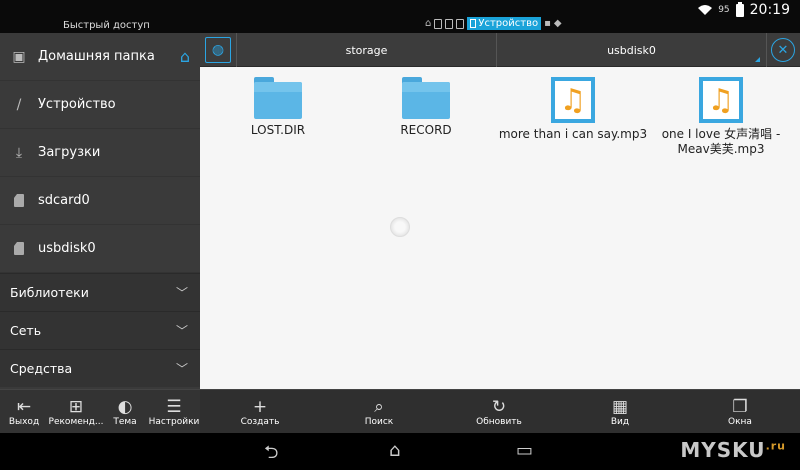 This screenshot has width=800, height=470. I want to click on exit-icon: ⇤, so click(24, 407).